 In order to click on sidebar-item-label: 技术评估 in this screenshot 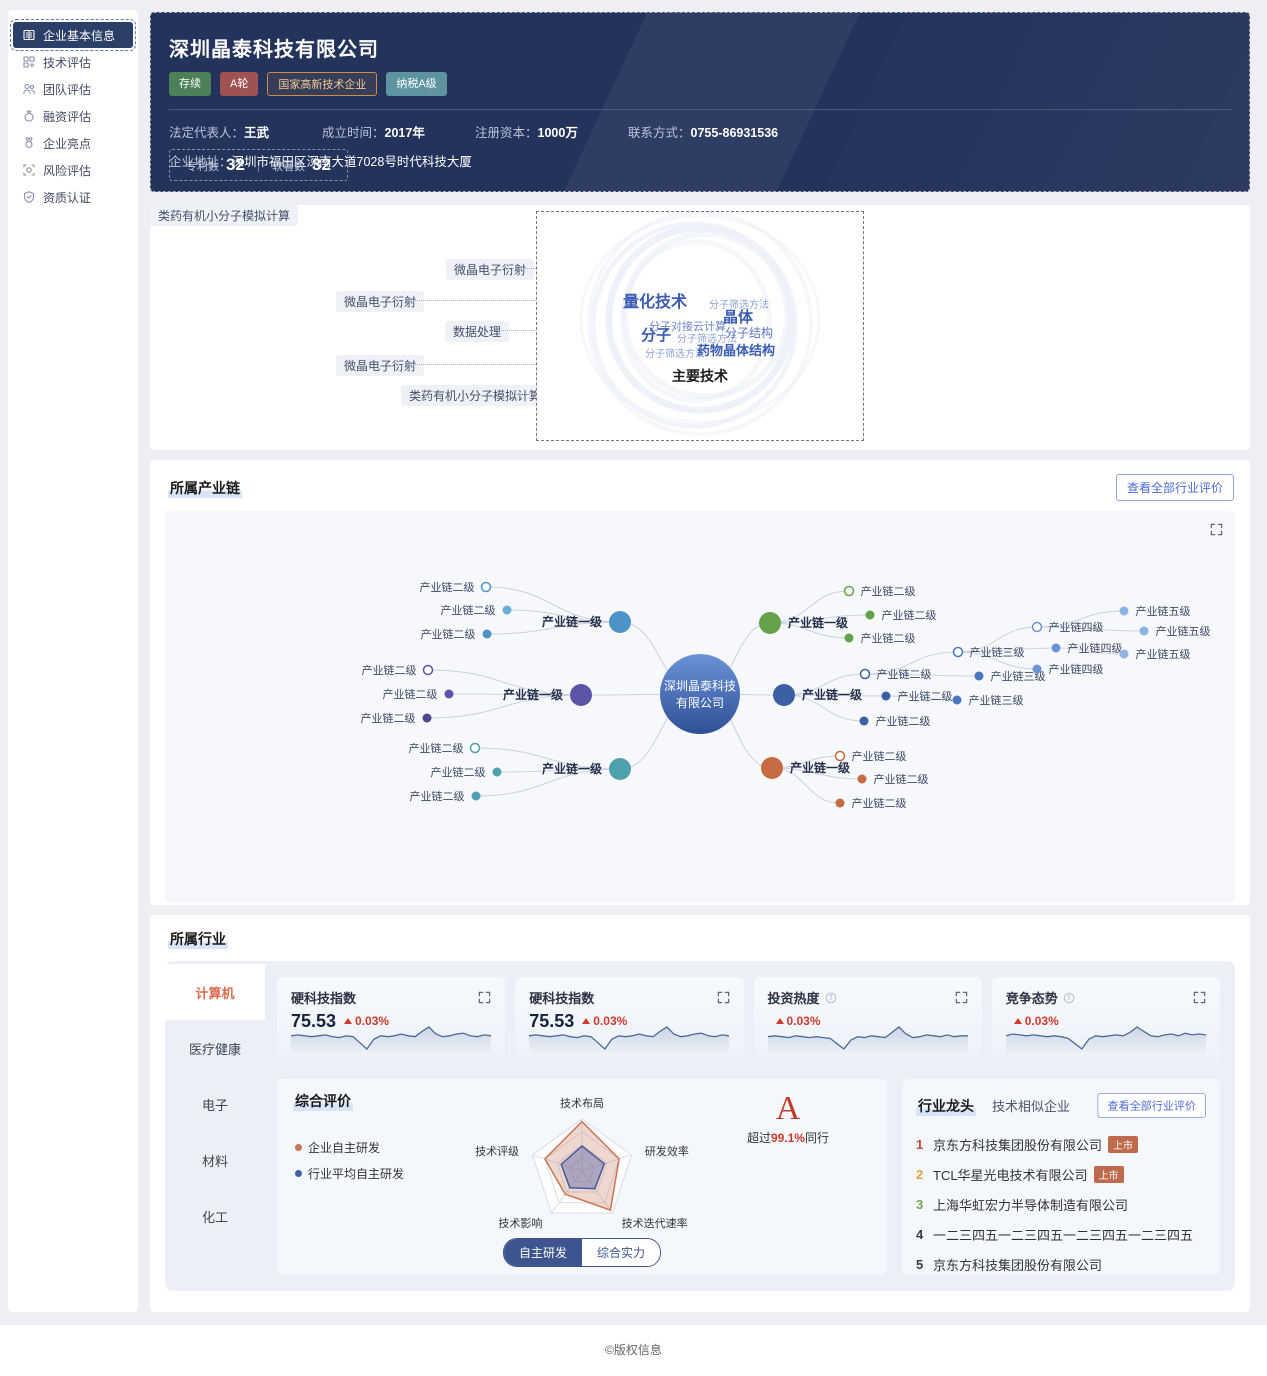, I will do `click(67, 62)`.